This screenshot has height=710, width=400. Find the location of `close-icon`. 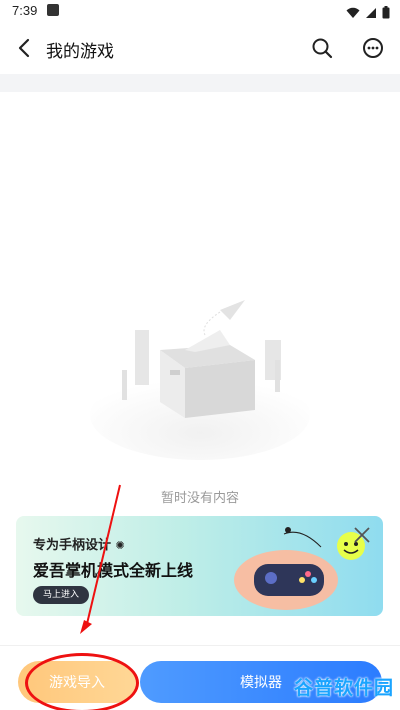

close-icon is located at coordinates (362, 535).